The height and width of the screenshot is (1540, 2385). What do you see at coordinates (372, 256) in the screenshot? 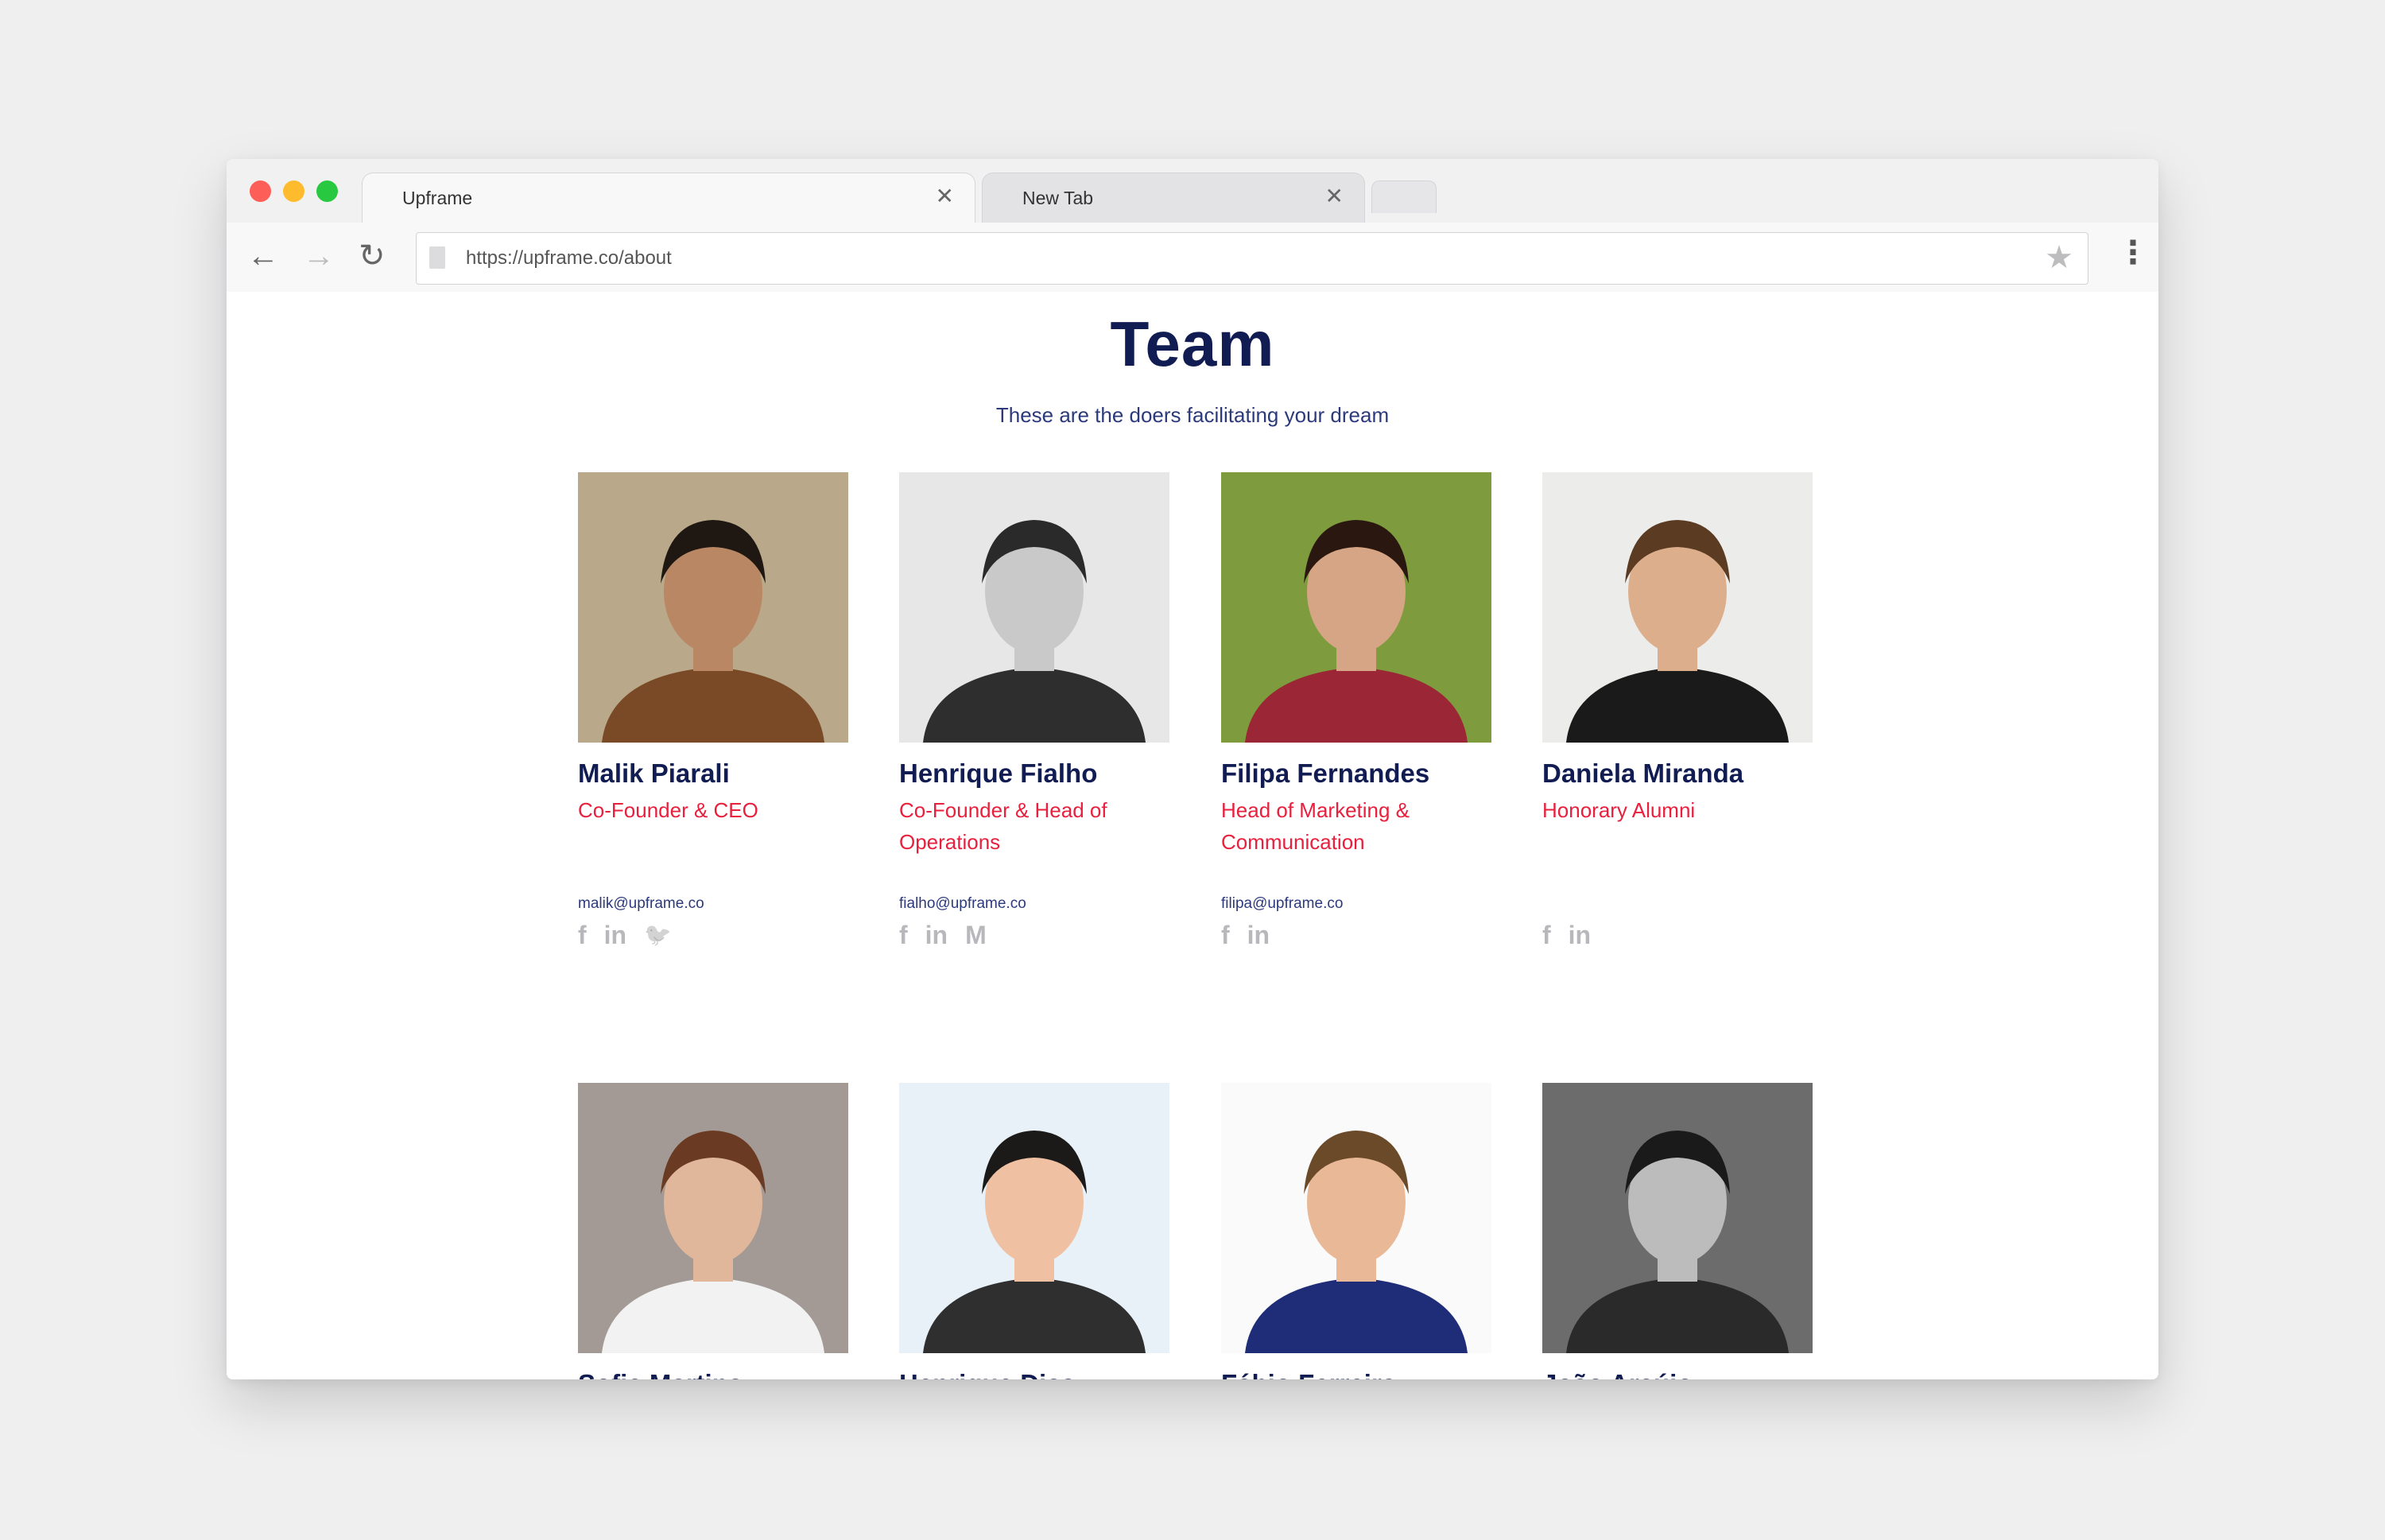
I see `reload-icon: ↻` at bounding box center [372, 256].